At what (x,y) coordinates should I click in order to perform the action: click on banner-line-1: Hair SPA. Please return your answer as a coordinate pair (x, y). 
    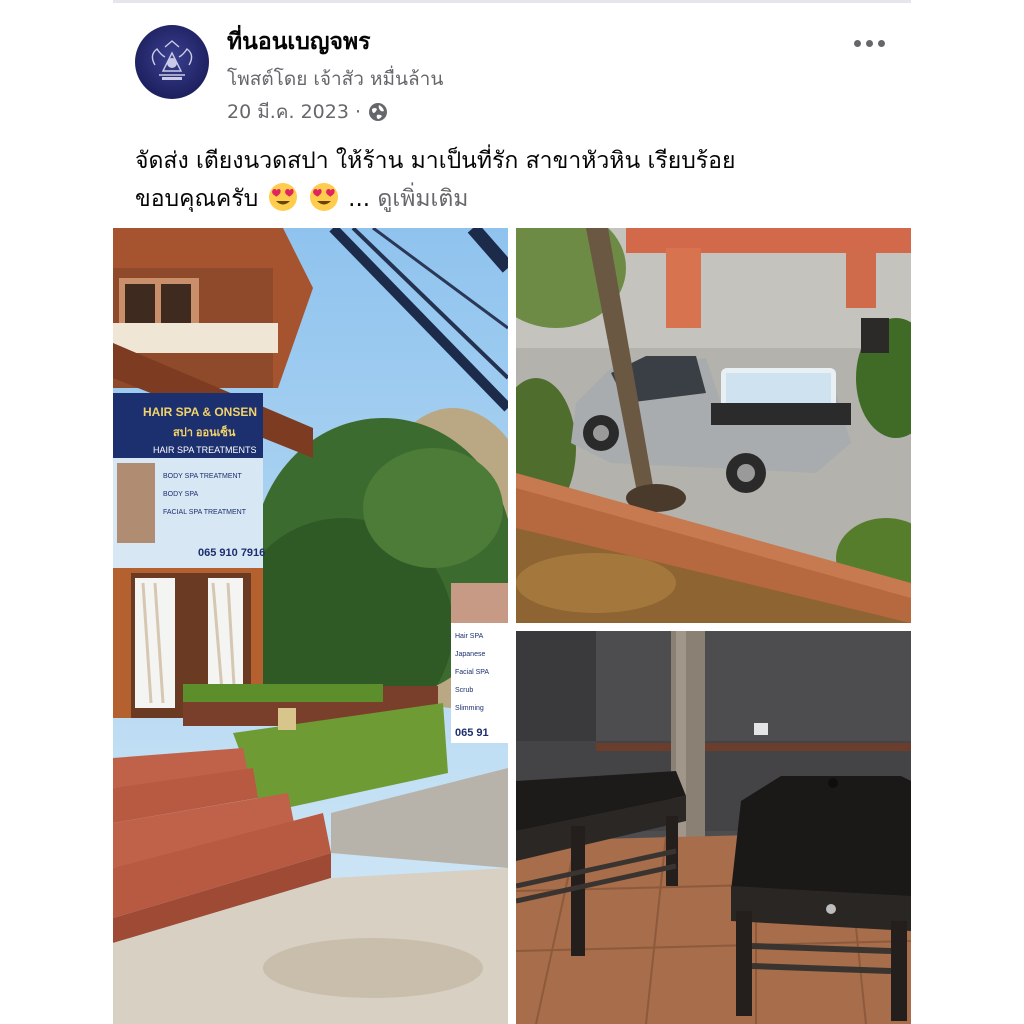
    Looking at the image, I should click on (469, 636).